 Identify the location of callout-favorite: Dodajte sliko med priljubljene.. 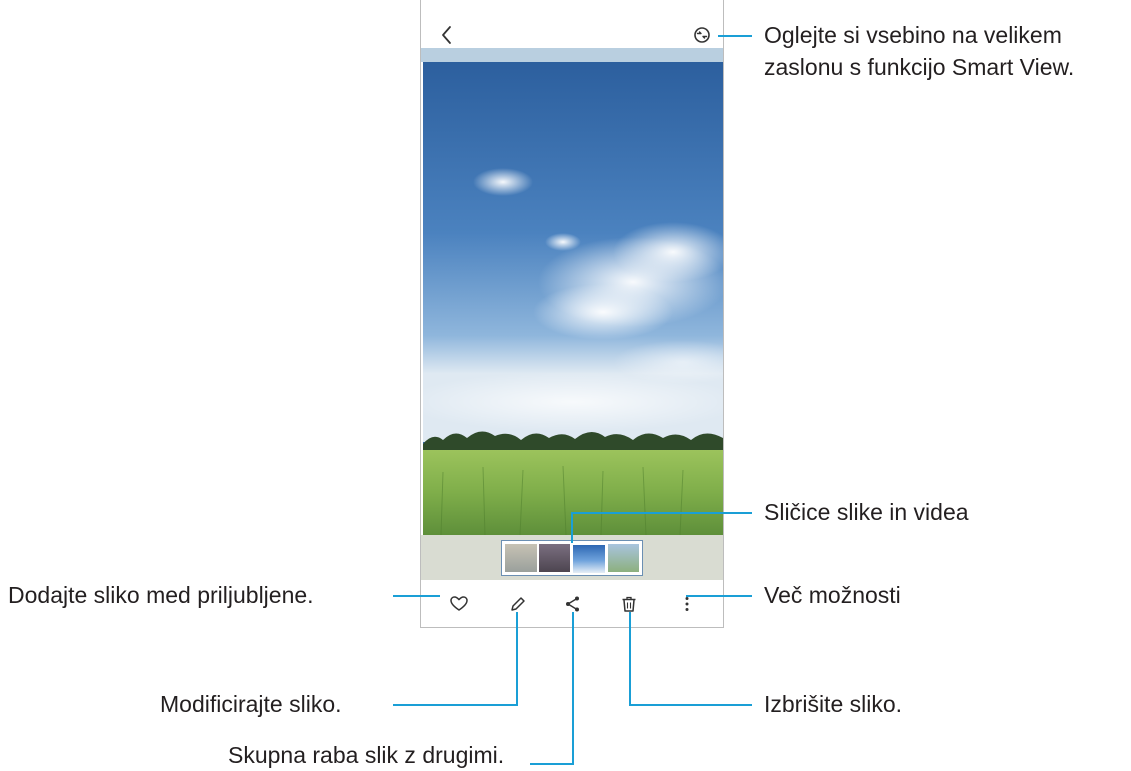
(161, 595).